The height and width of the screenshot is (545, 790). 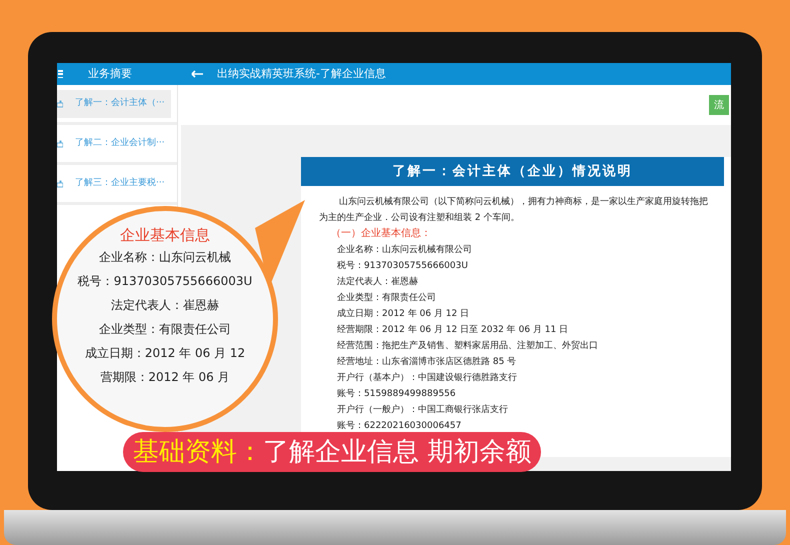 I want to click on sidebar-item-label: 了解二：企业会计制···, so click(x=120, y=143).